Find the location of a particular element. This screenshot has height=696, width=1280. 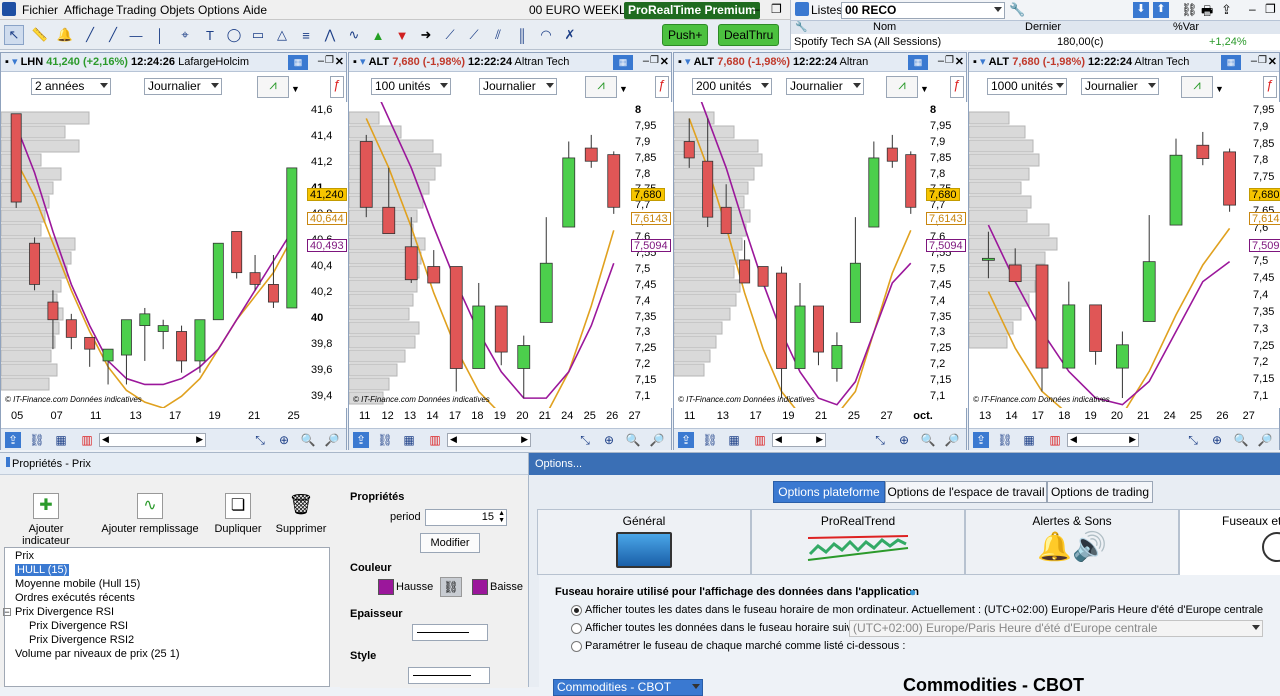

zoom-out-icon: 🔍 is located at coordinates (1241, 440).